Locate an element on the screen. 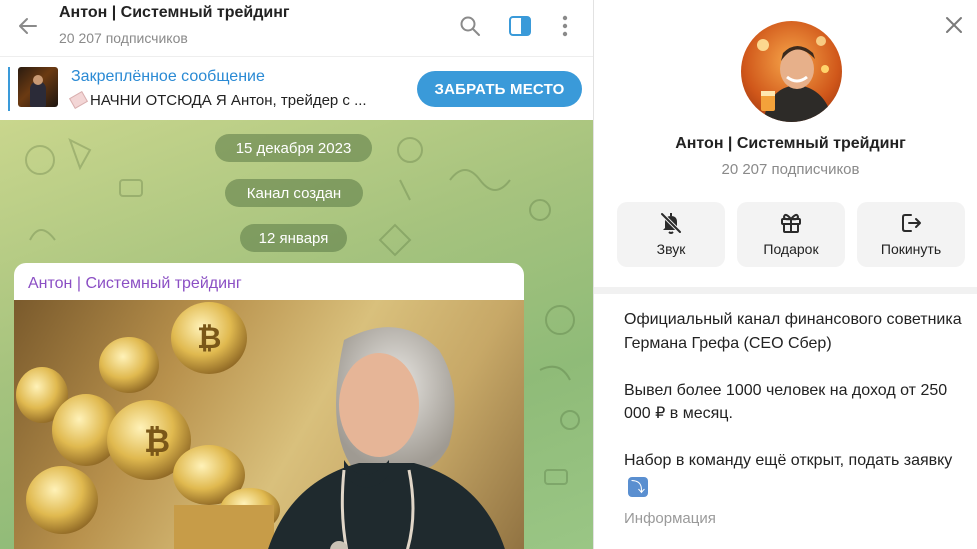 This screenshot has width=977, height=549. sidebar-toggle-icon is located at coordinates (520, 26).